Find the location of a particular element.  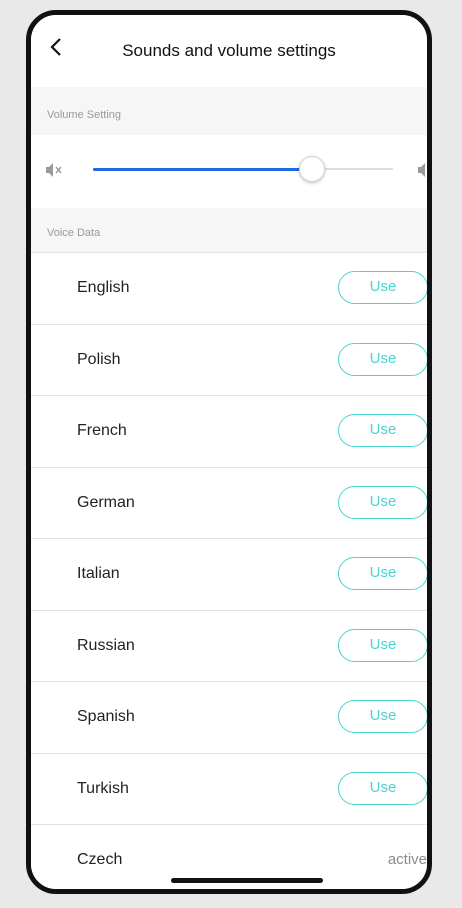

language-label: Czech is located at coordinates (100, 859).